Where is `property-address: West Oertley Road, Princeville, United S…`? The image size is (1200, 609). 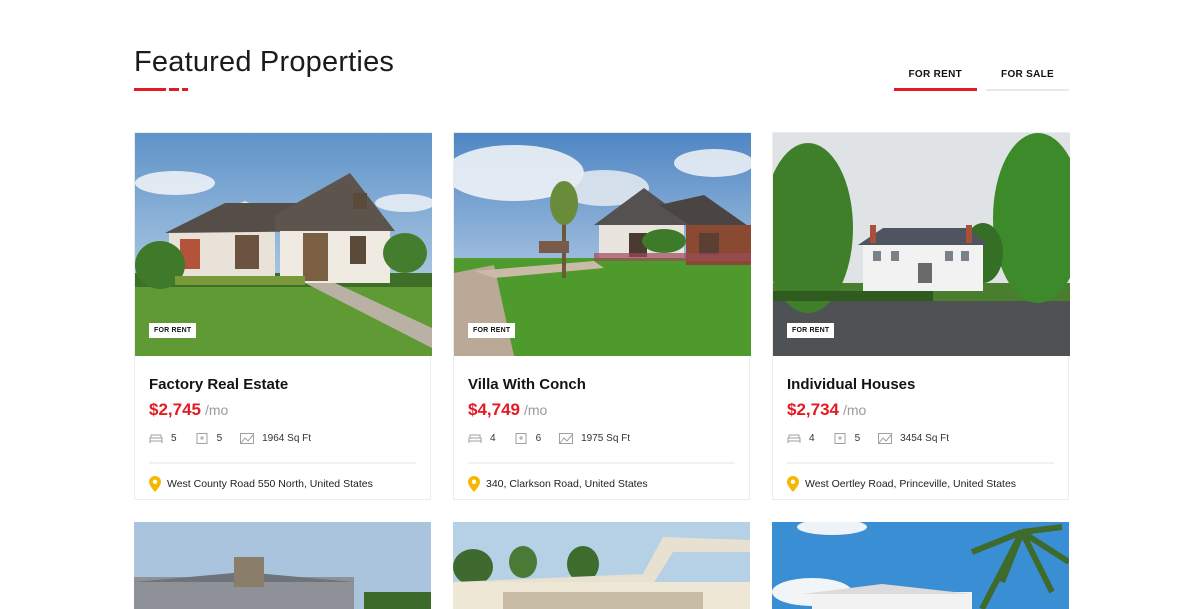 property-address: West Oertley Road, Princeville, United S… is located at coordinates (901, 484).